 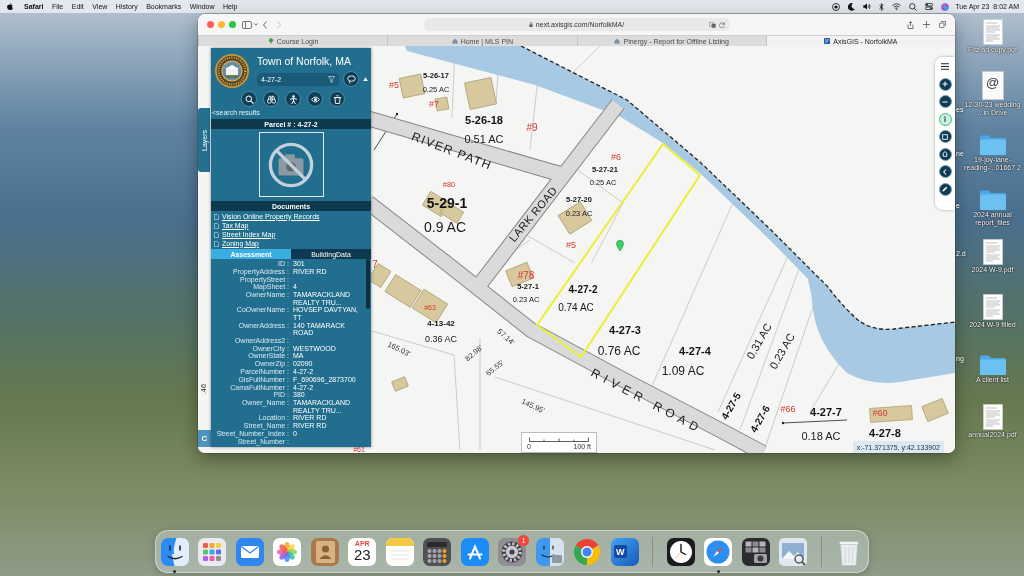 I want to click on eye-button, so click(x=315, y=99).